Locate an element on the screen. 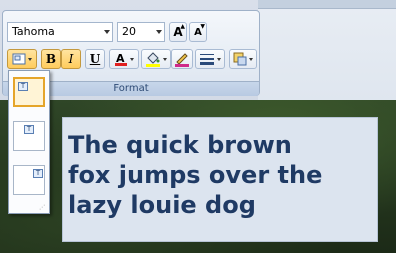 This screenshot has width=396, height=253. caret-up-icon: ▲ is located at coordinates (182, 26).